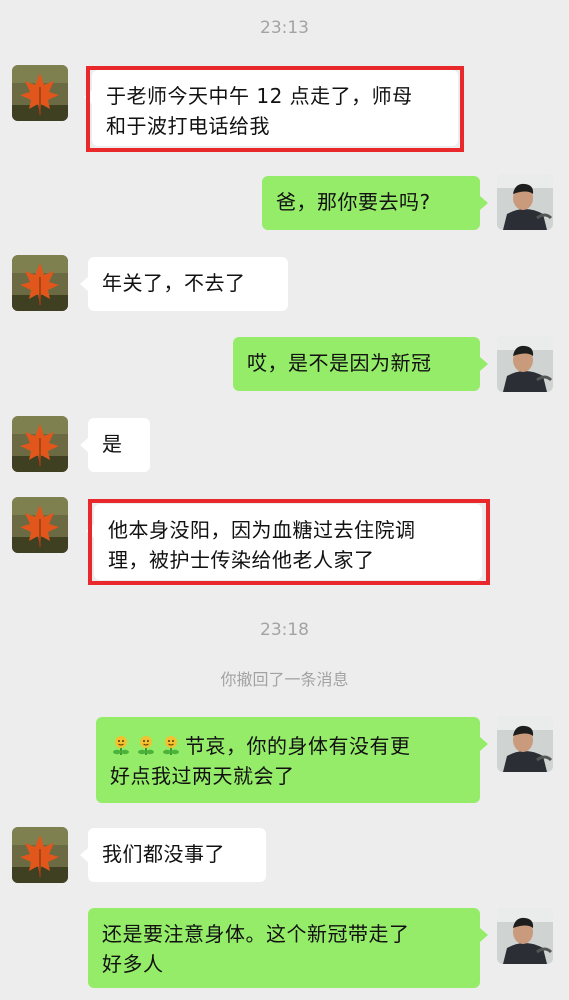  What do you see at coordinates (288, 948) in the screenshot?
I see `message-bubble: 还是要注意身体。这个新冠带走了 好多人` at bounding box center [288, 948].